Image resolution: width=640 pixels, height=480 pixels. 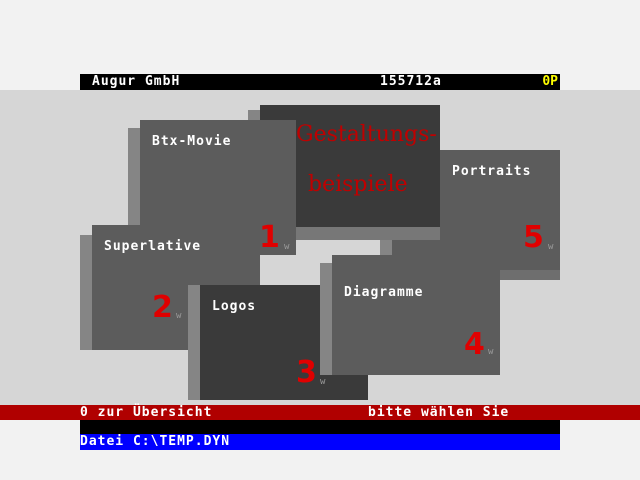 What do you see at coordinates (474, 344) in the screenshot?
I see `tile-number: 4` at bounding box center [474, 344].